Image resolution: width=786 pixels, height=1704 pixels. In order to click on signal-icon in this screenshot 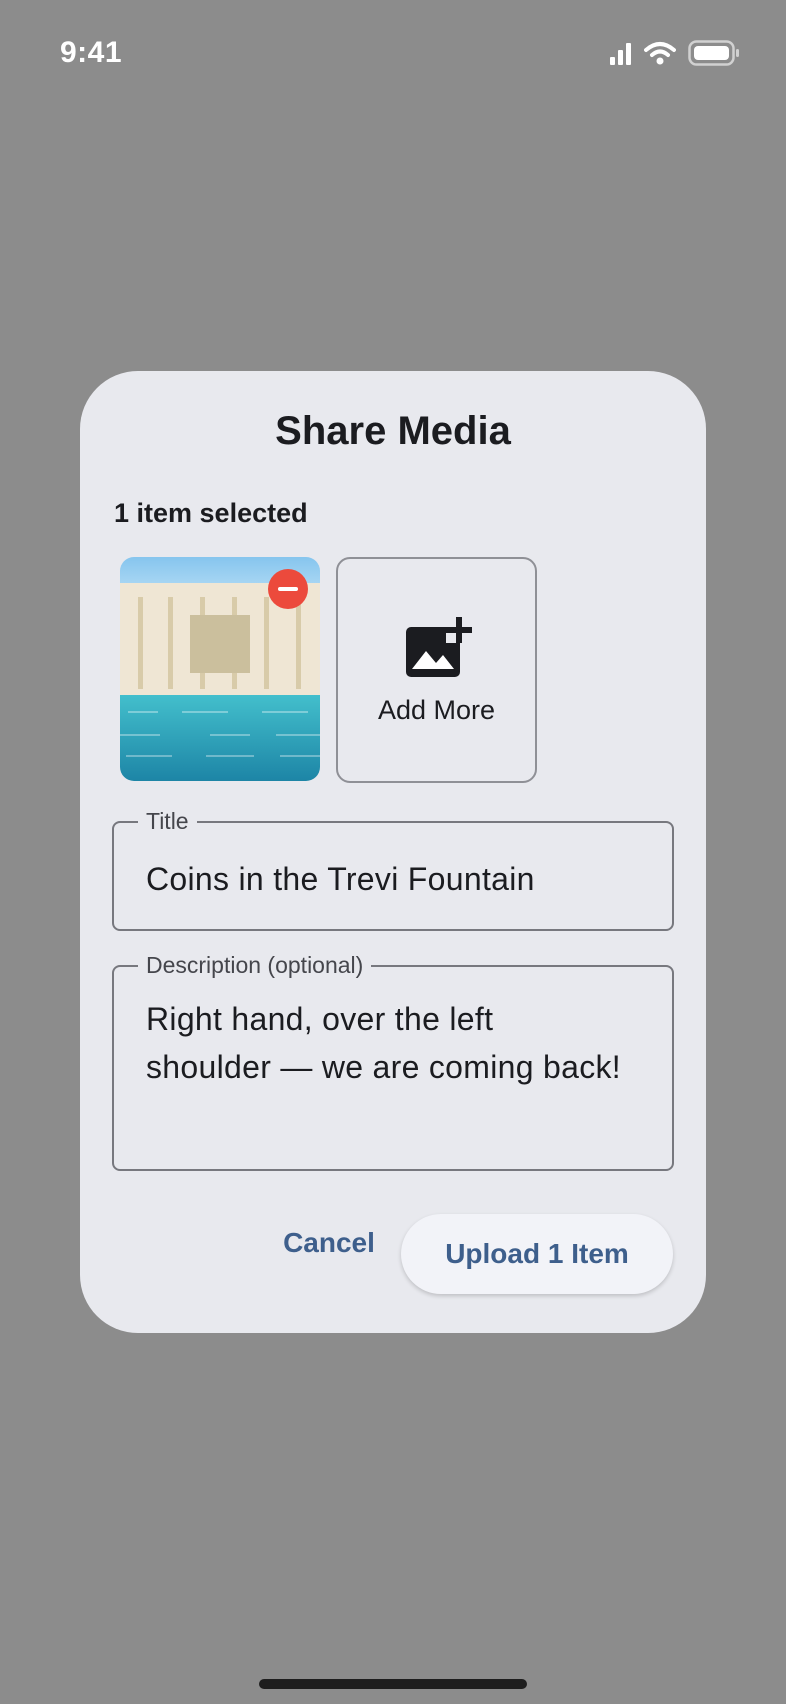, I will do `click(621, 55)`.